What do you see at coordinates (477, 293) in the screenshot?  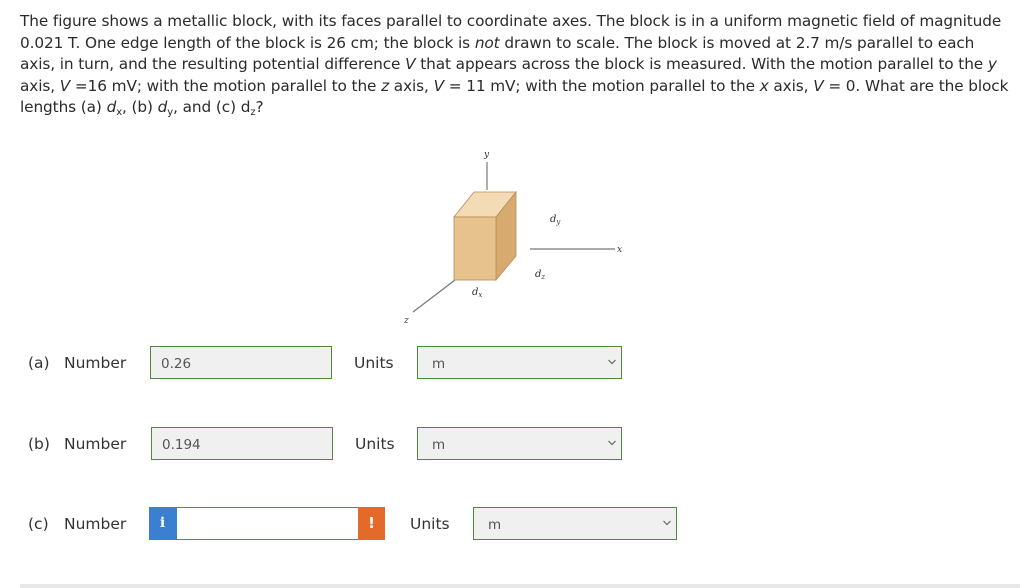 I see `dx-label: dx` at bounding box center [477, 293].